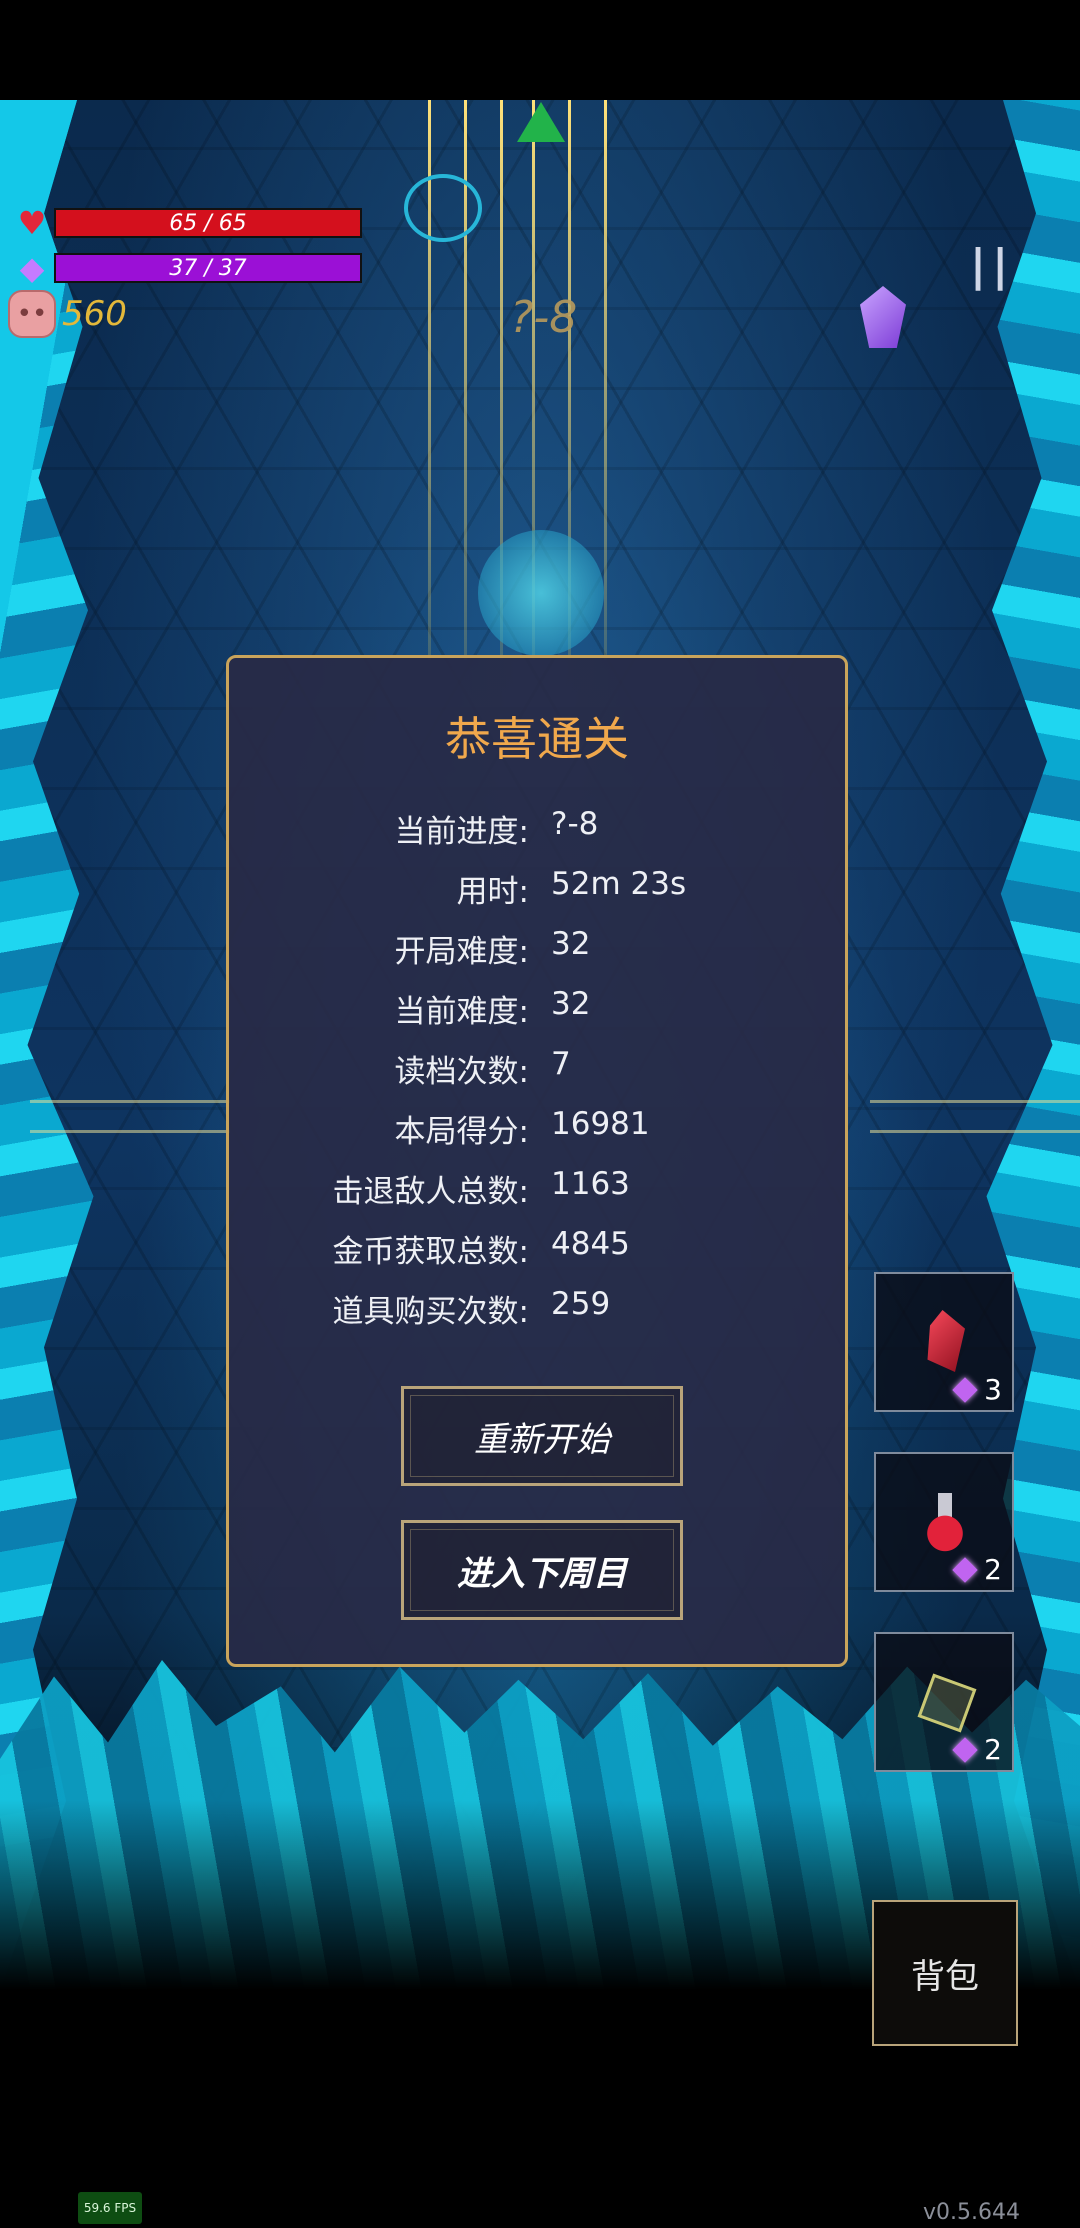 Image resolution: width=1080 pixels, height=2228 pixels. What do you see at coordinates (461, 1012) in the screenshot?
I see `stat-label: 当前难度:` at bounding box center [461, 1012].